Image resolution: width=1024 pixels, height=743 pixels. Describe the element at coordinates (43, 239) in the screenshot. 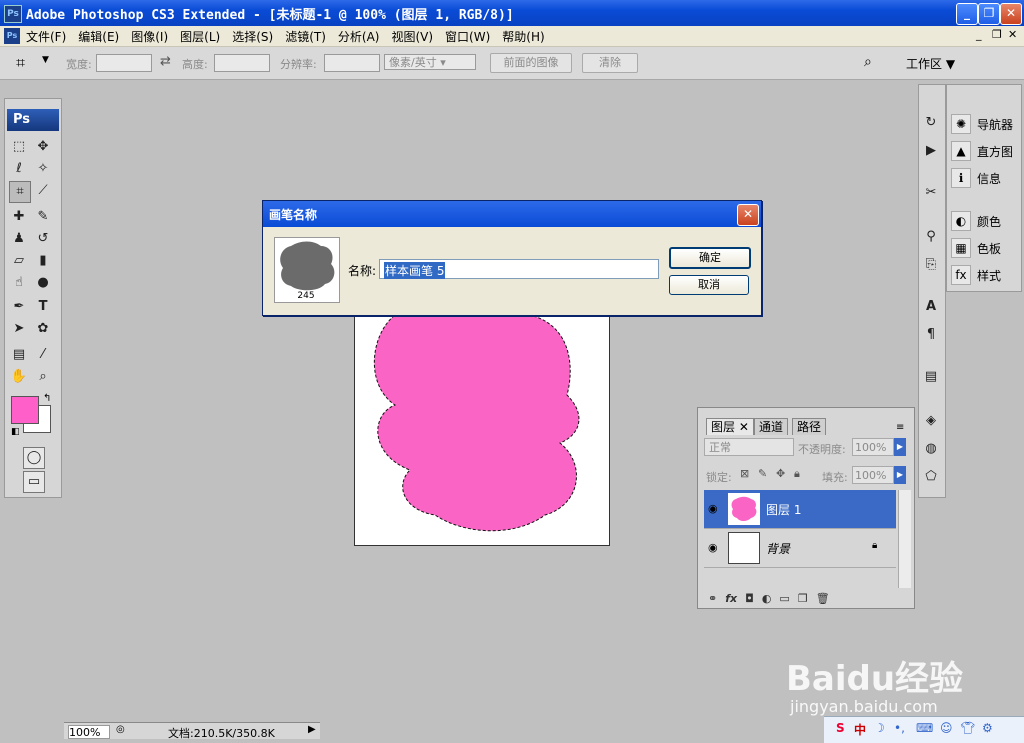

I see `history-brush-icon: ↺` at that location.